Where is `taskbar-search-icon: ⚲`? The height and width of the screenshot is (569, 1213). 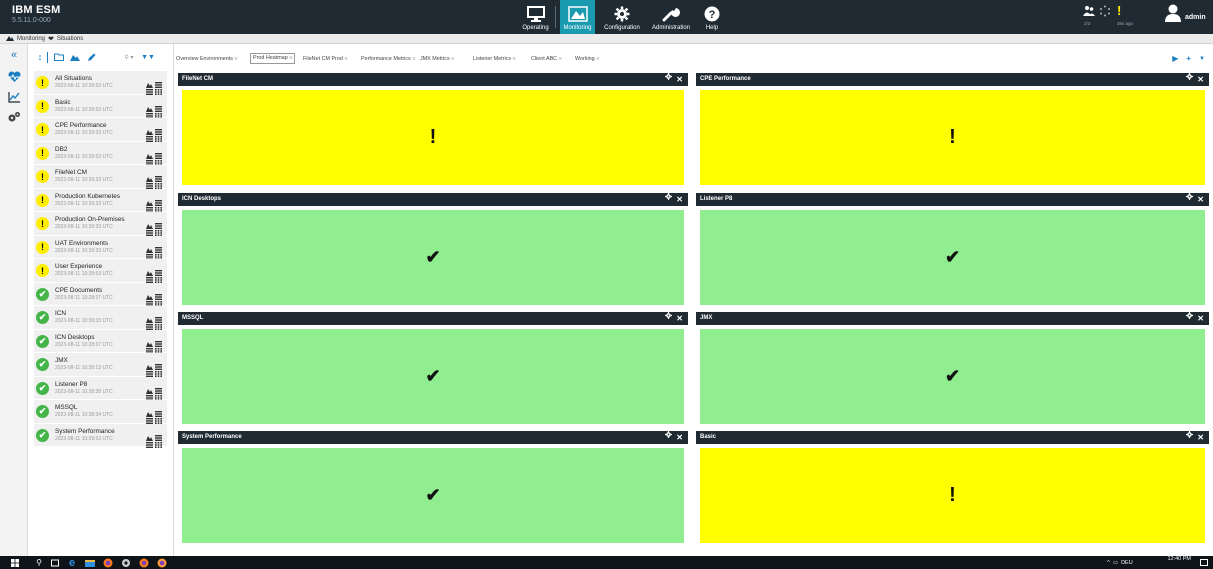
taskbar-search-icon: ⚲ is located at coordinates (39, 562).